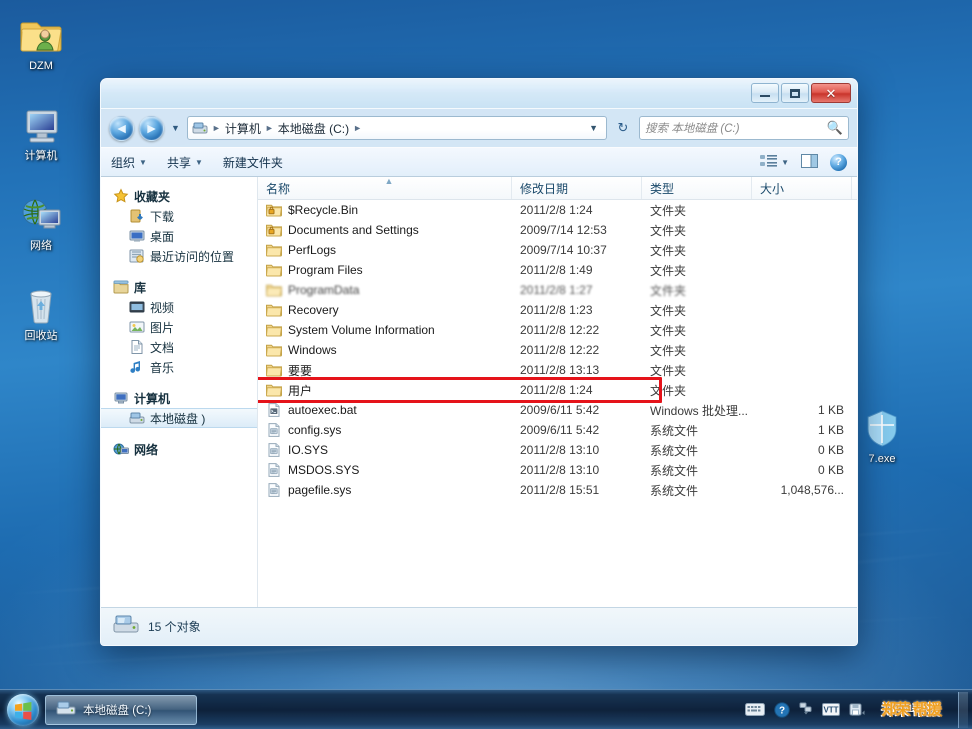  I want to click on minimize-button, so click(765, 93).